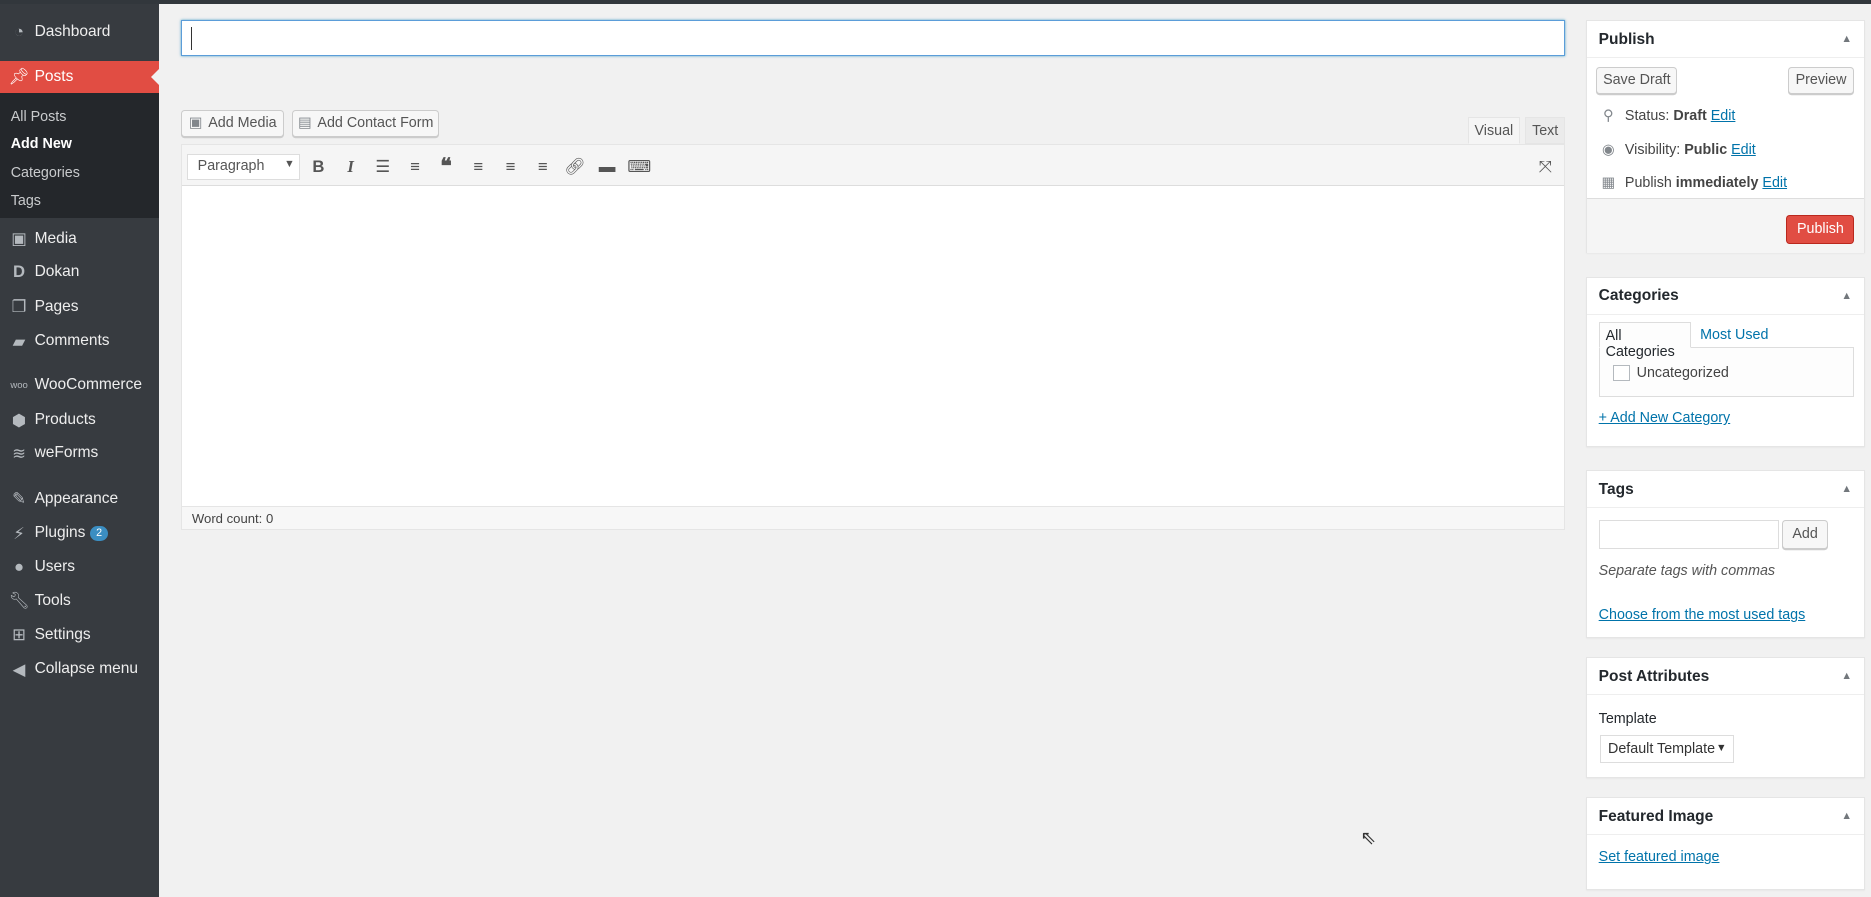 Image resolution: width=1871 pixels, height=897 pixels. I want to click on box-icon: ⬢, so click(19, 420).